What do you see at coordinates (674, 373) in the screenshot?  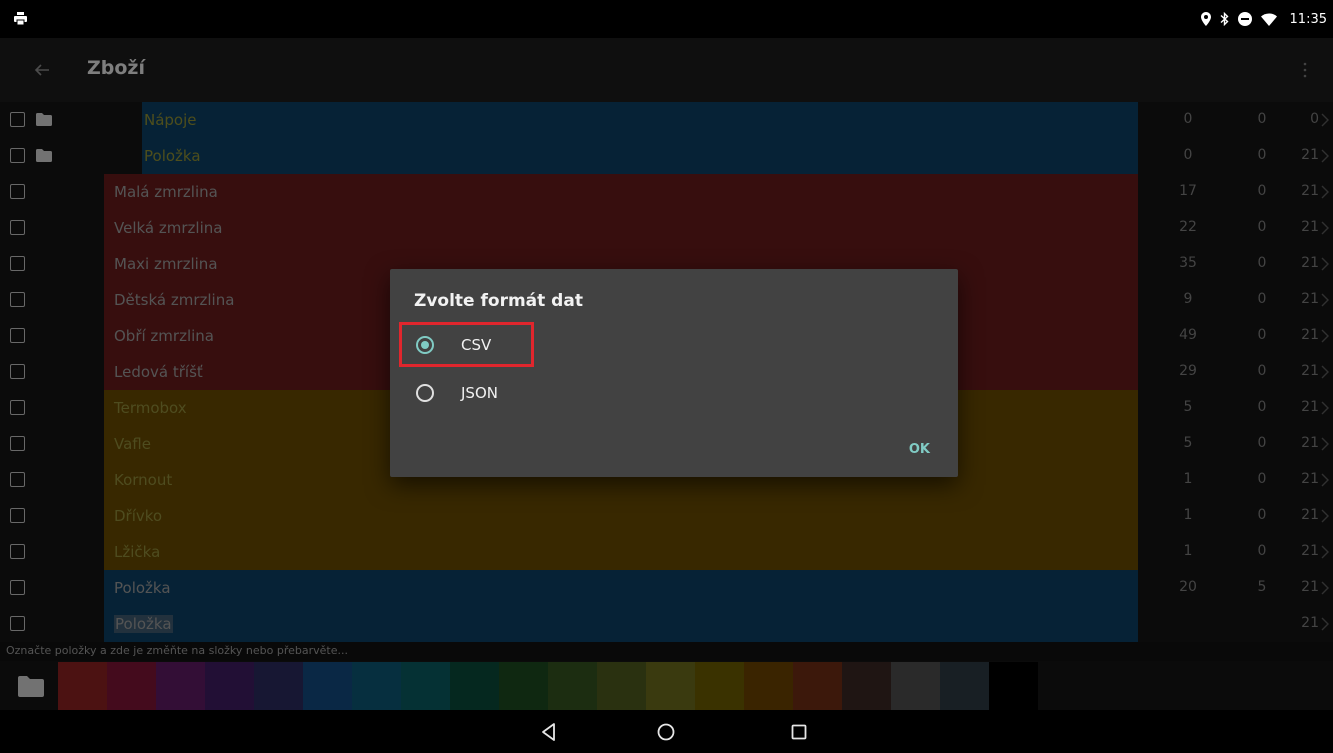 I see `format-dialog: Zvolte formát dat CSV JSON OK` at bounding box center [674, 373].